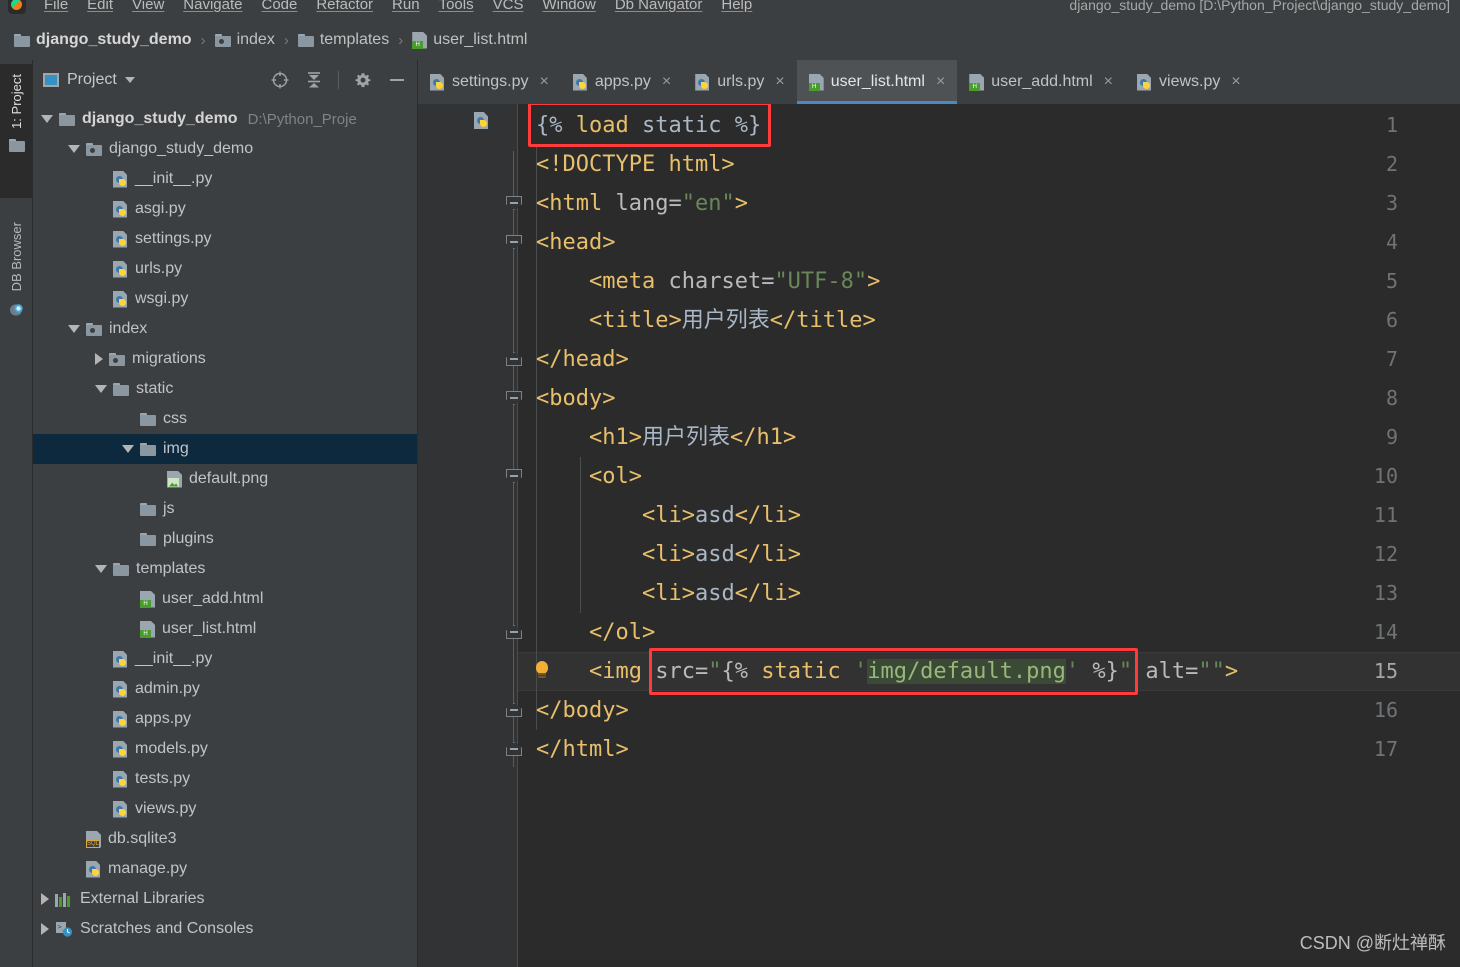  What do you see at coordinates (175, 418) in the screenshot?
I see `tree-row-label: css` at bounding box center [175, 418].